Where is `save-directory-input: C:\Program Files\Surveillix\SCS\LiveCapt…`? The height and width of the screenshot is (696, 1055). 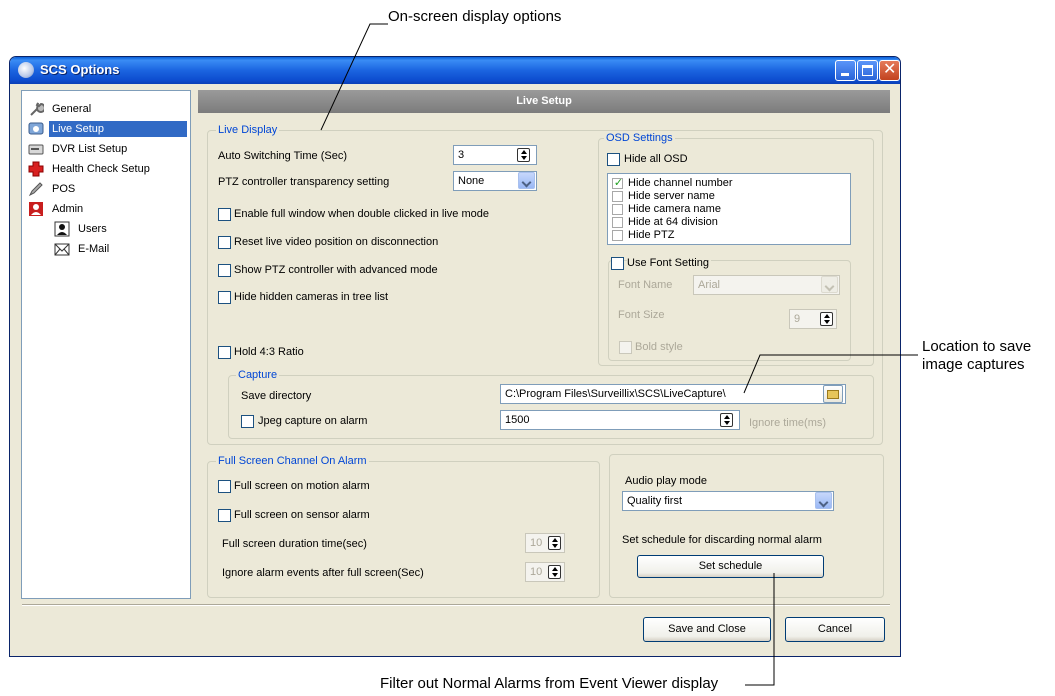
save-directory-input: C:\Program Files\Surveillix\SCS\LiveCapt… is located at coordinates (673, 394).